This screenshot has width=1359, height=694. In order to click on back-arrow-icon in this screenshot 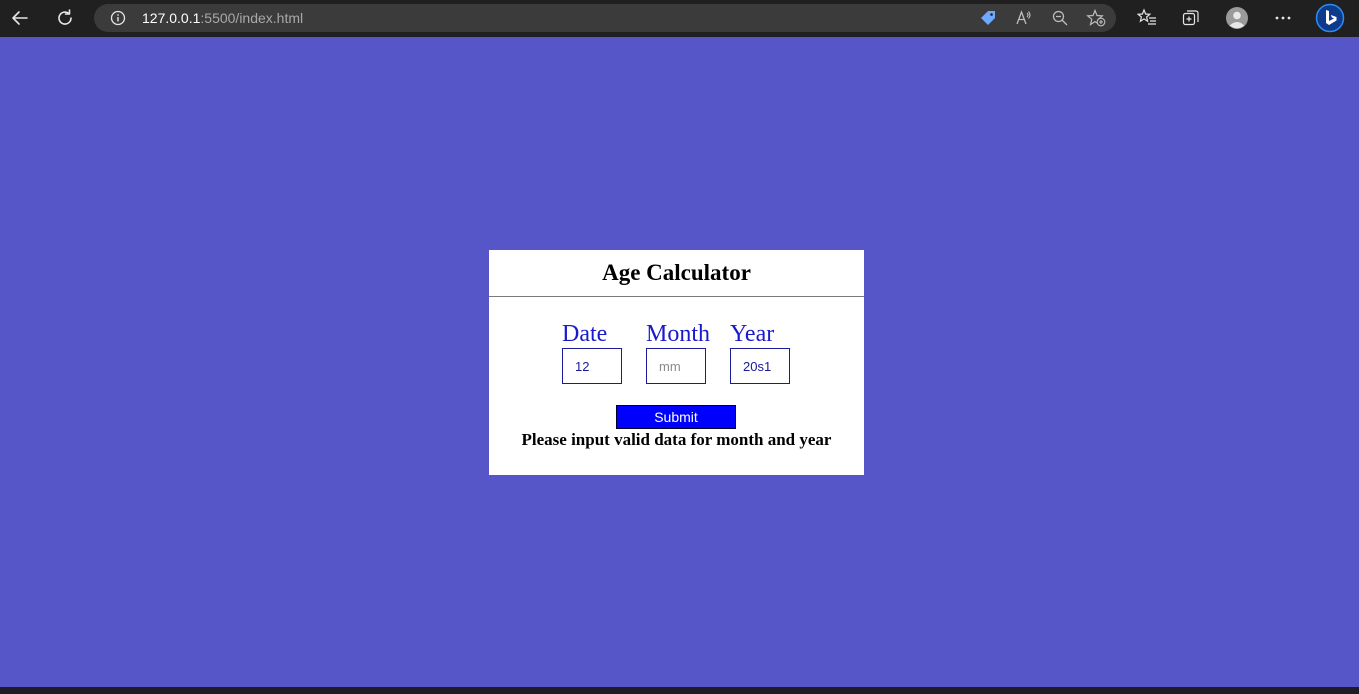, I will do `click(20, 18)`.